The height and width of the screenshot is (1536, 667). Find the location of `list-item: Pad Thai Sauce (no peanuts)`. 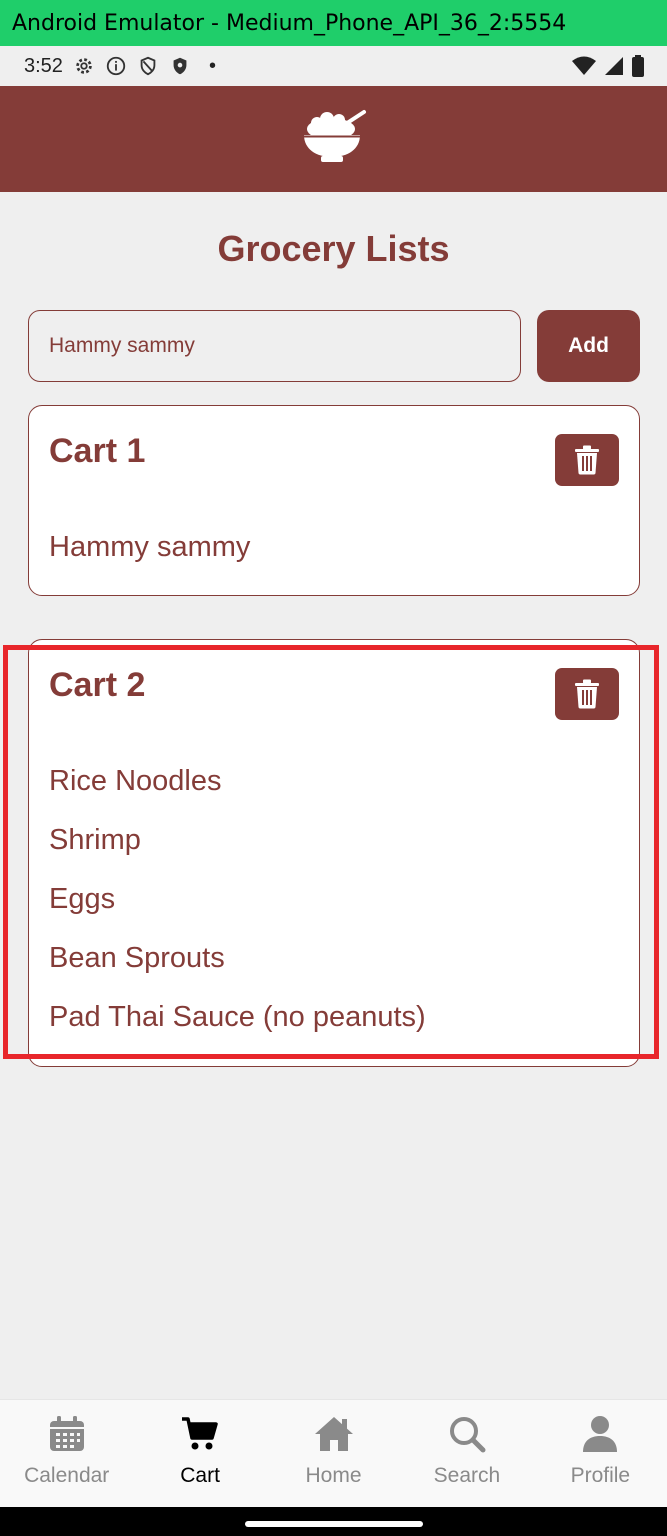

list-item: Pad Thai Sauce (no peanuts) is located at coordinates (237, 1017).